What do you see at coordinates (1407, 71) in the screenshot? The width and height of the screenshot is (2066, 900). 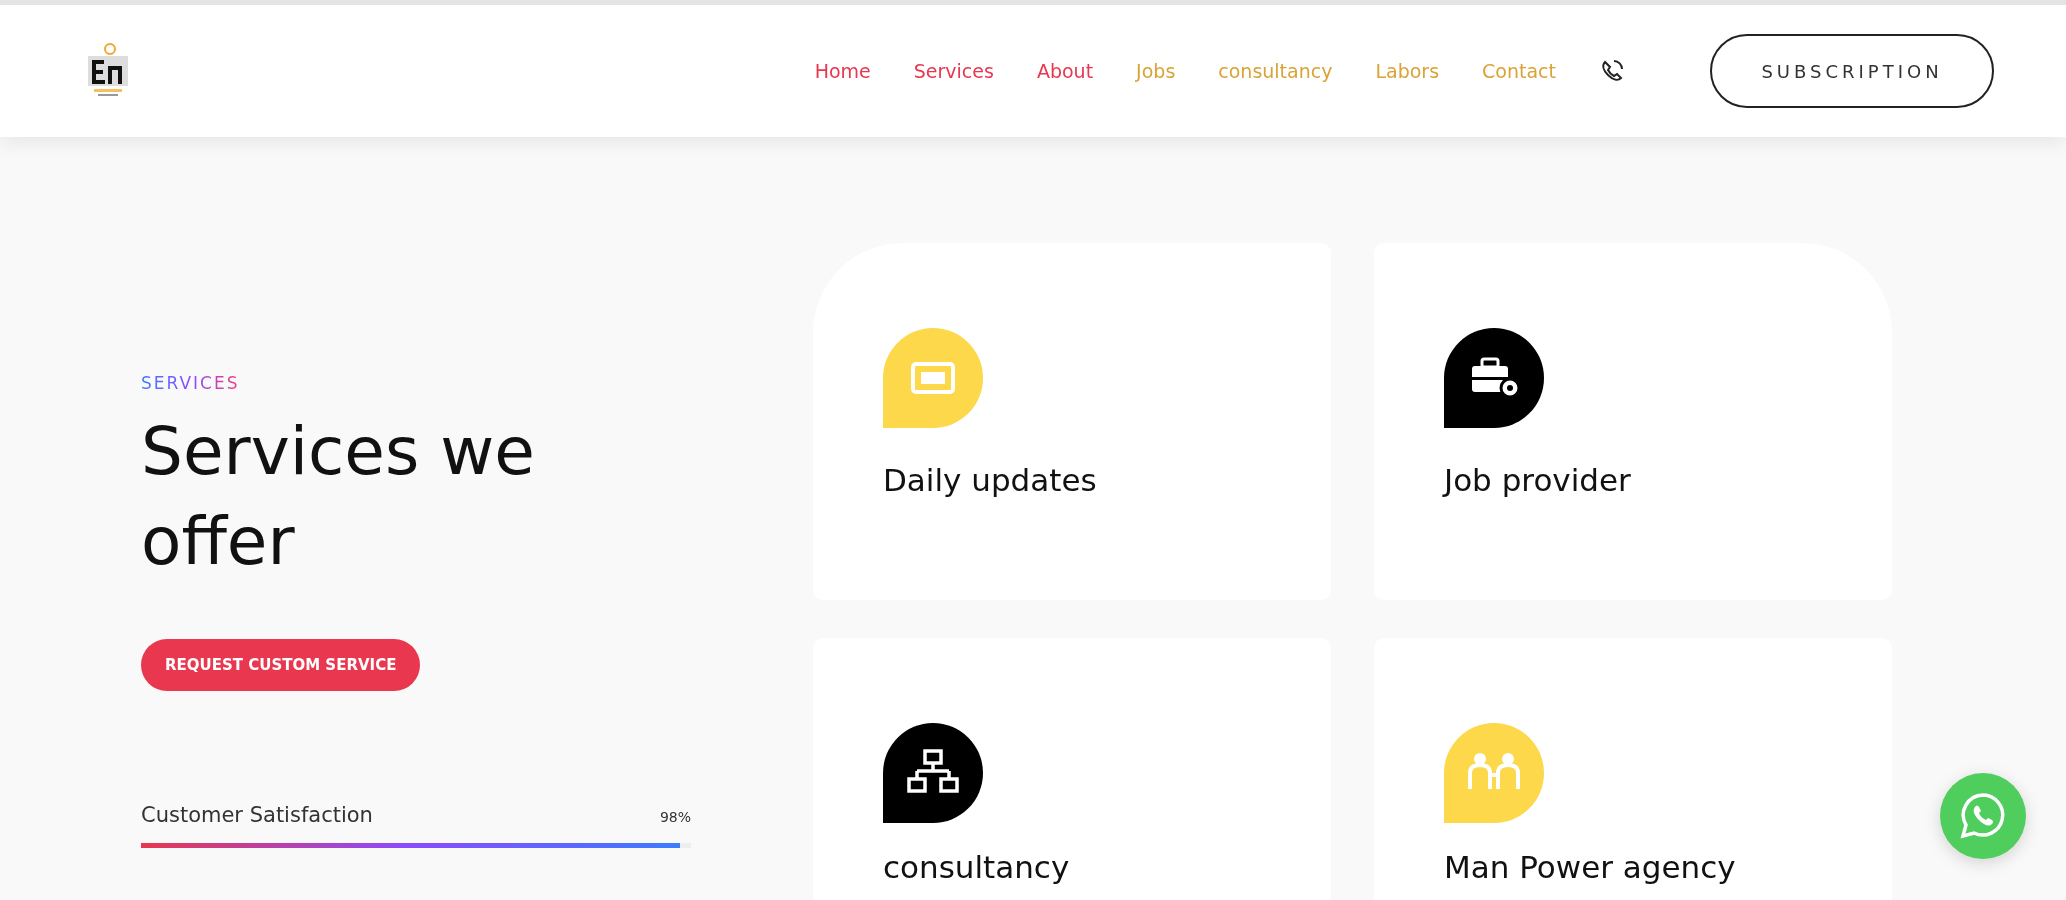 I see `nav-link: Labors` at bounding box center [1407, 71].